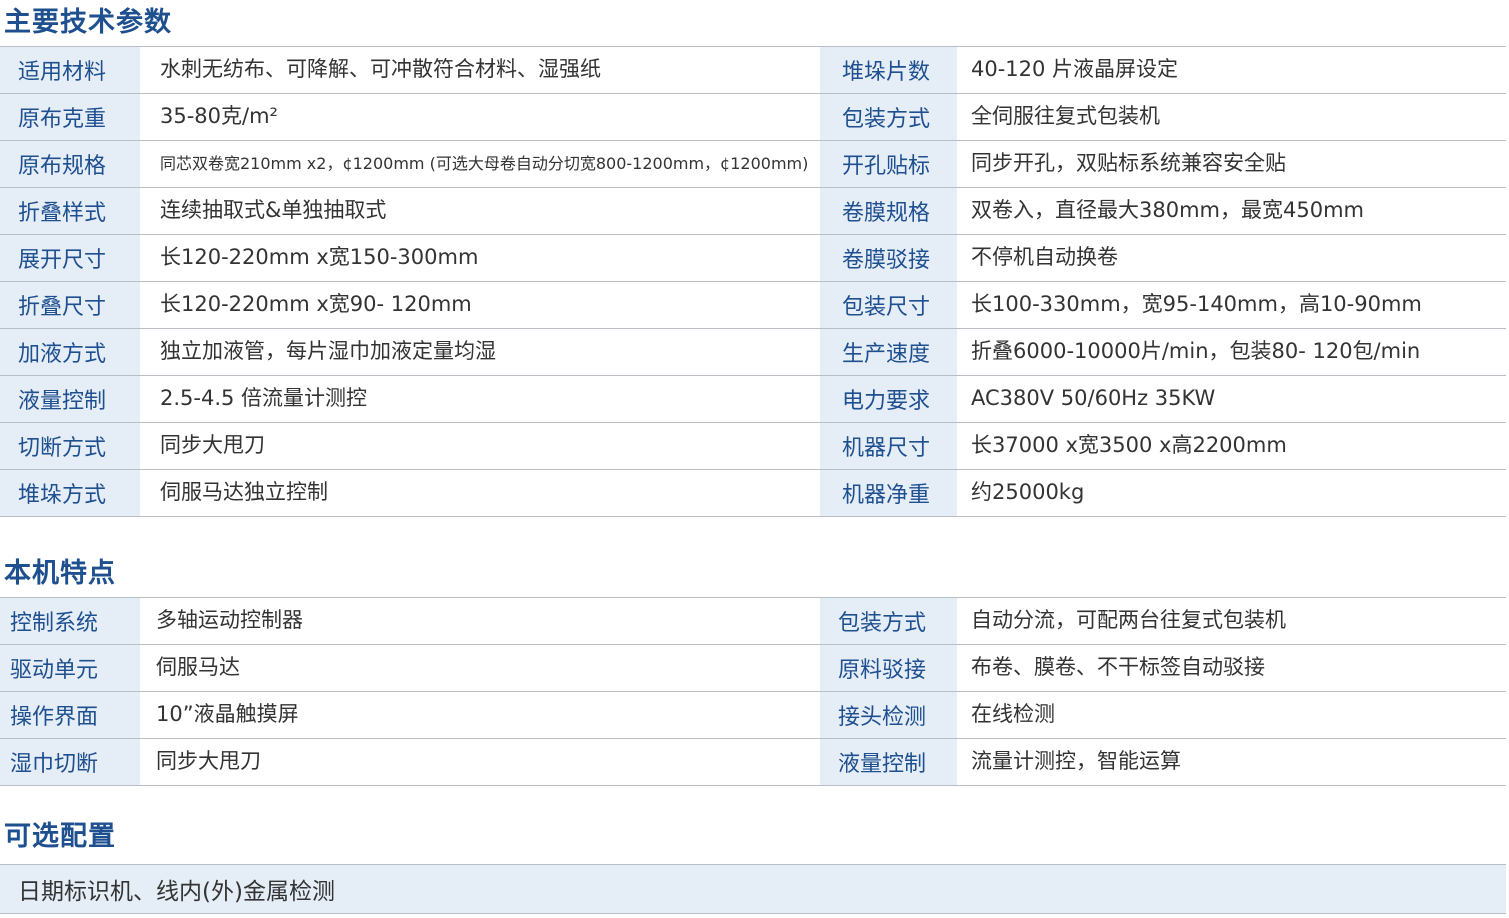 The width and height of the screenshot is (1509, 918). What do you see at coordinates (1013, 714) in the screenshot?
I see `row-value: 在线检测` at bounding box center [1013, 714].